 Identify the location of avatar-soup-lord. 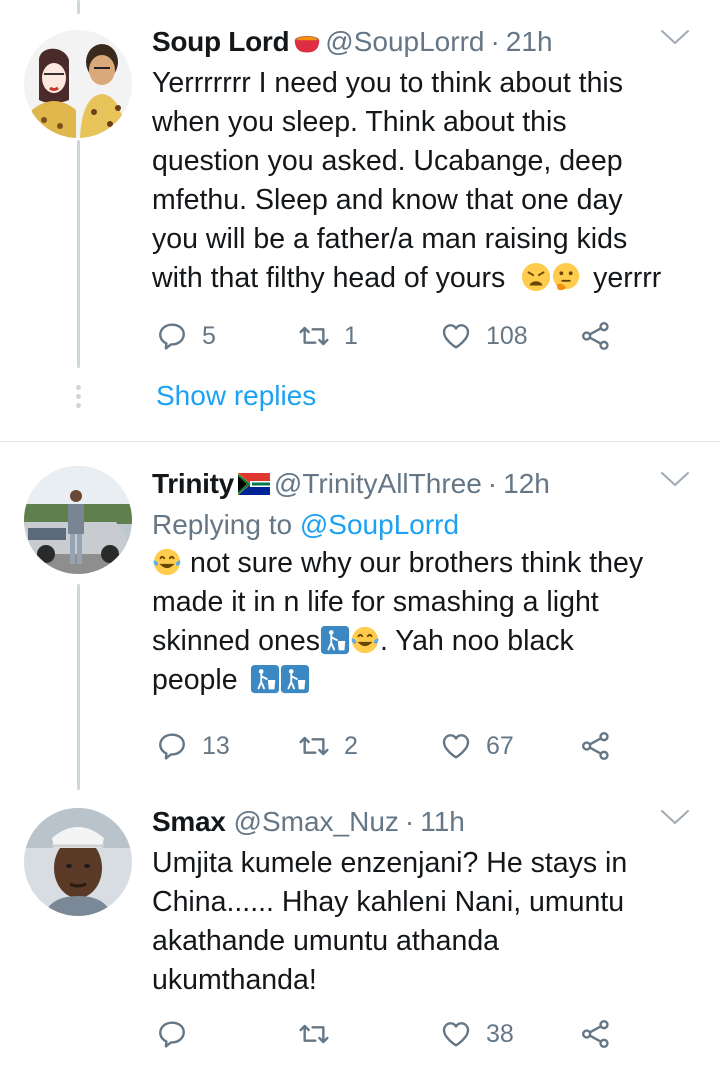
(78, 84).